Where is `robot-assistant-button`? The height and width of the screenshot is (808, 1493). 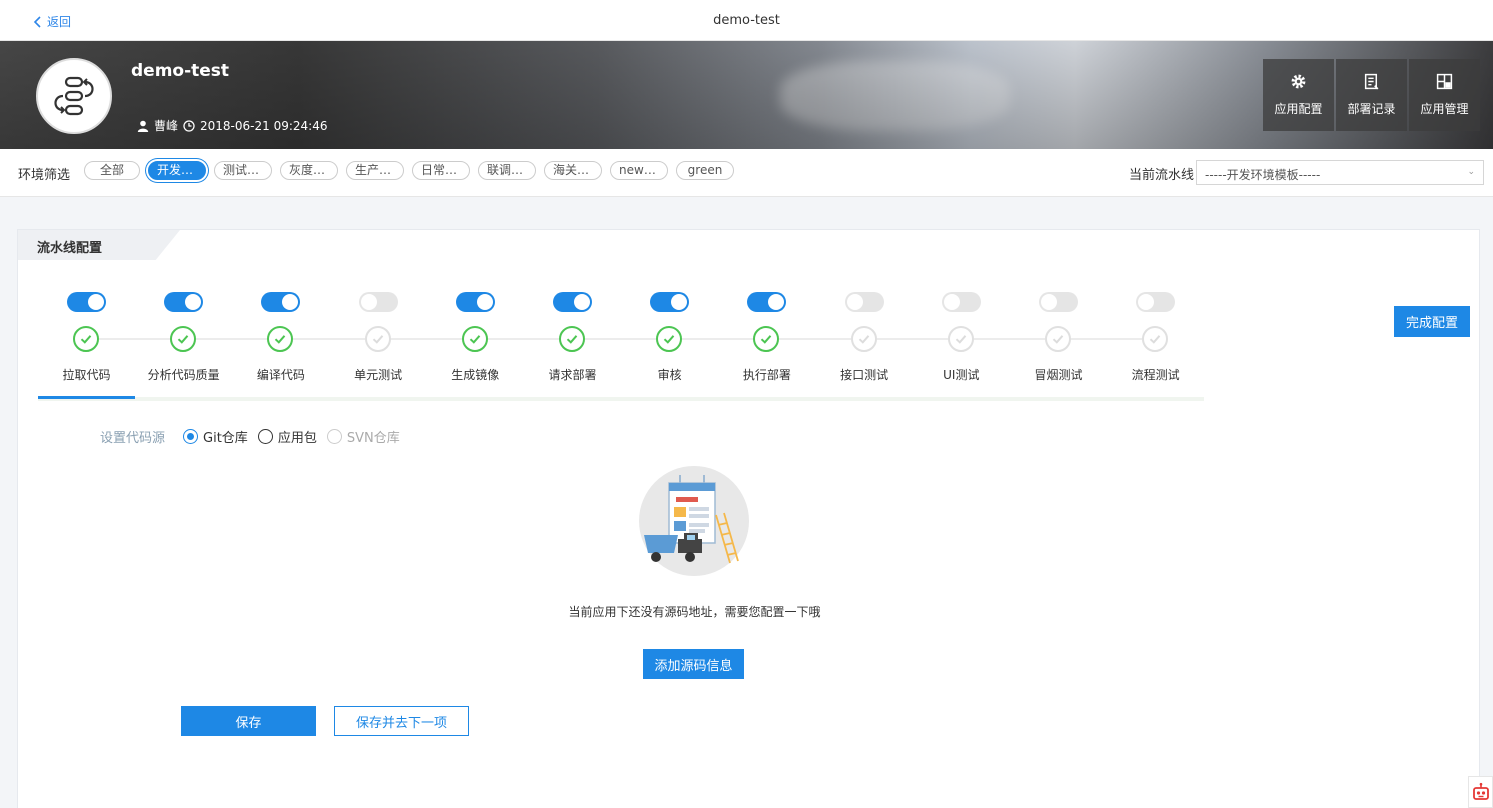
robot-assistant-button is located at coordinates (1480, 792).